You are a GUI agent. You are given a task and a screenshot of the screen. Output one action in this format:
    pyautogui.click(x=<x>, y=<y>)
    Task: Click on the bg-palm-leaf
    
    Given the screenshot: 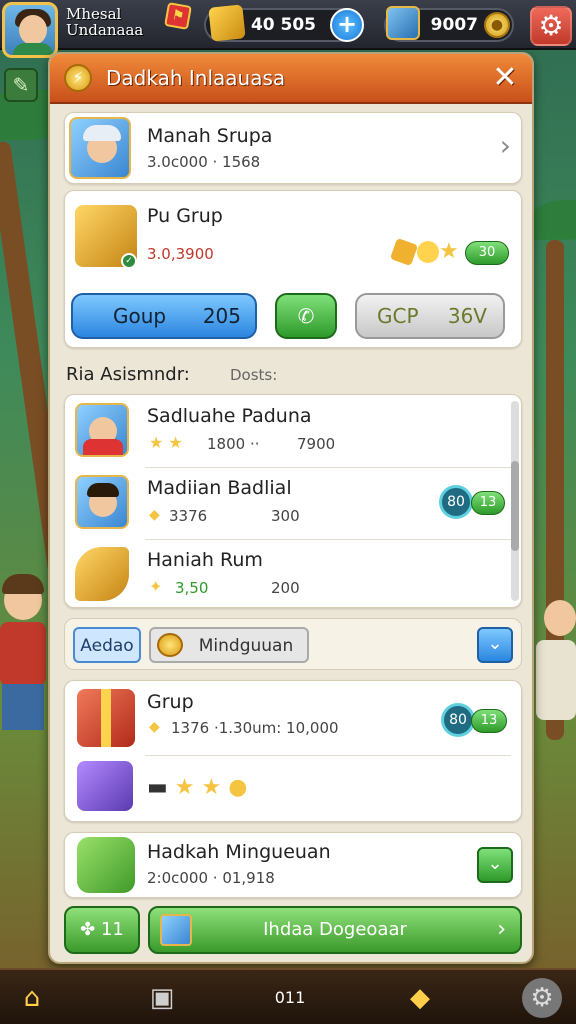 What is the action you would take?
    pyautogui.click(x=553, y=220)
    